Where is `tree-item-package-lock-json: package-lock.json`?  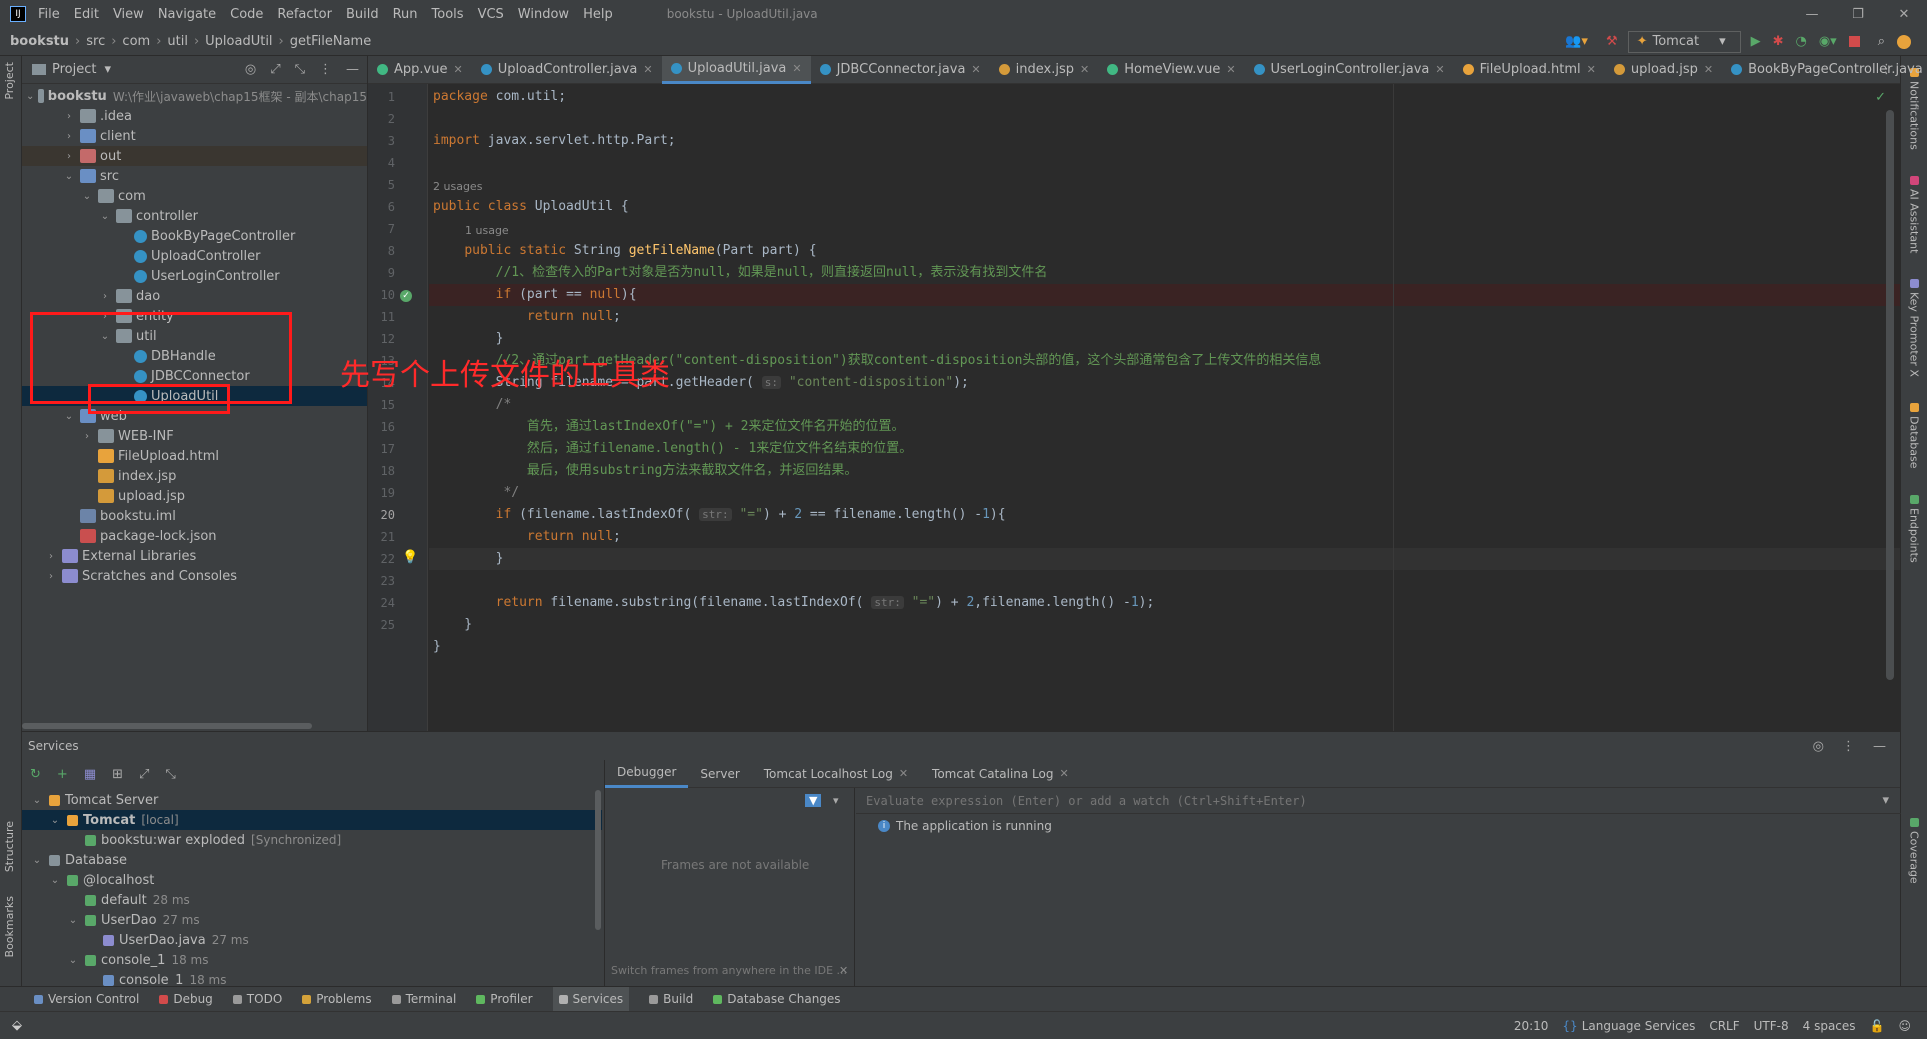 tree-item-package-lock-json: package-lock.json is located at coordinates (194, 536).